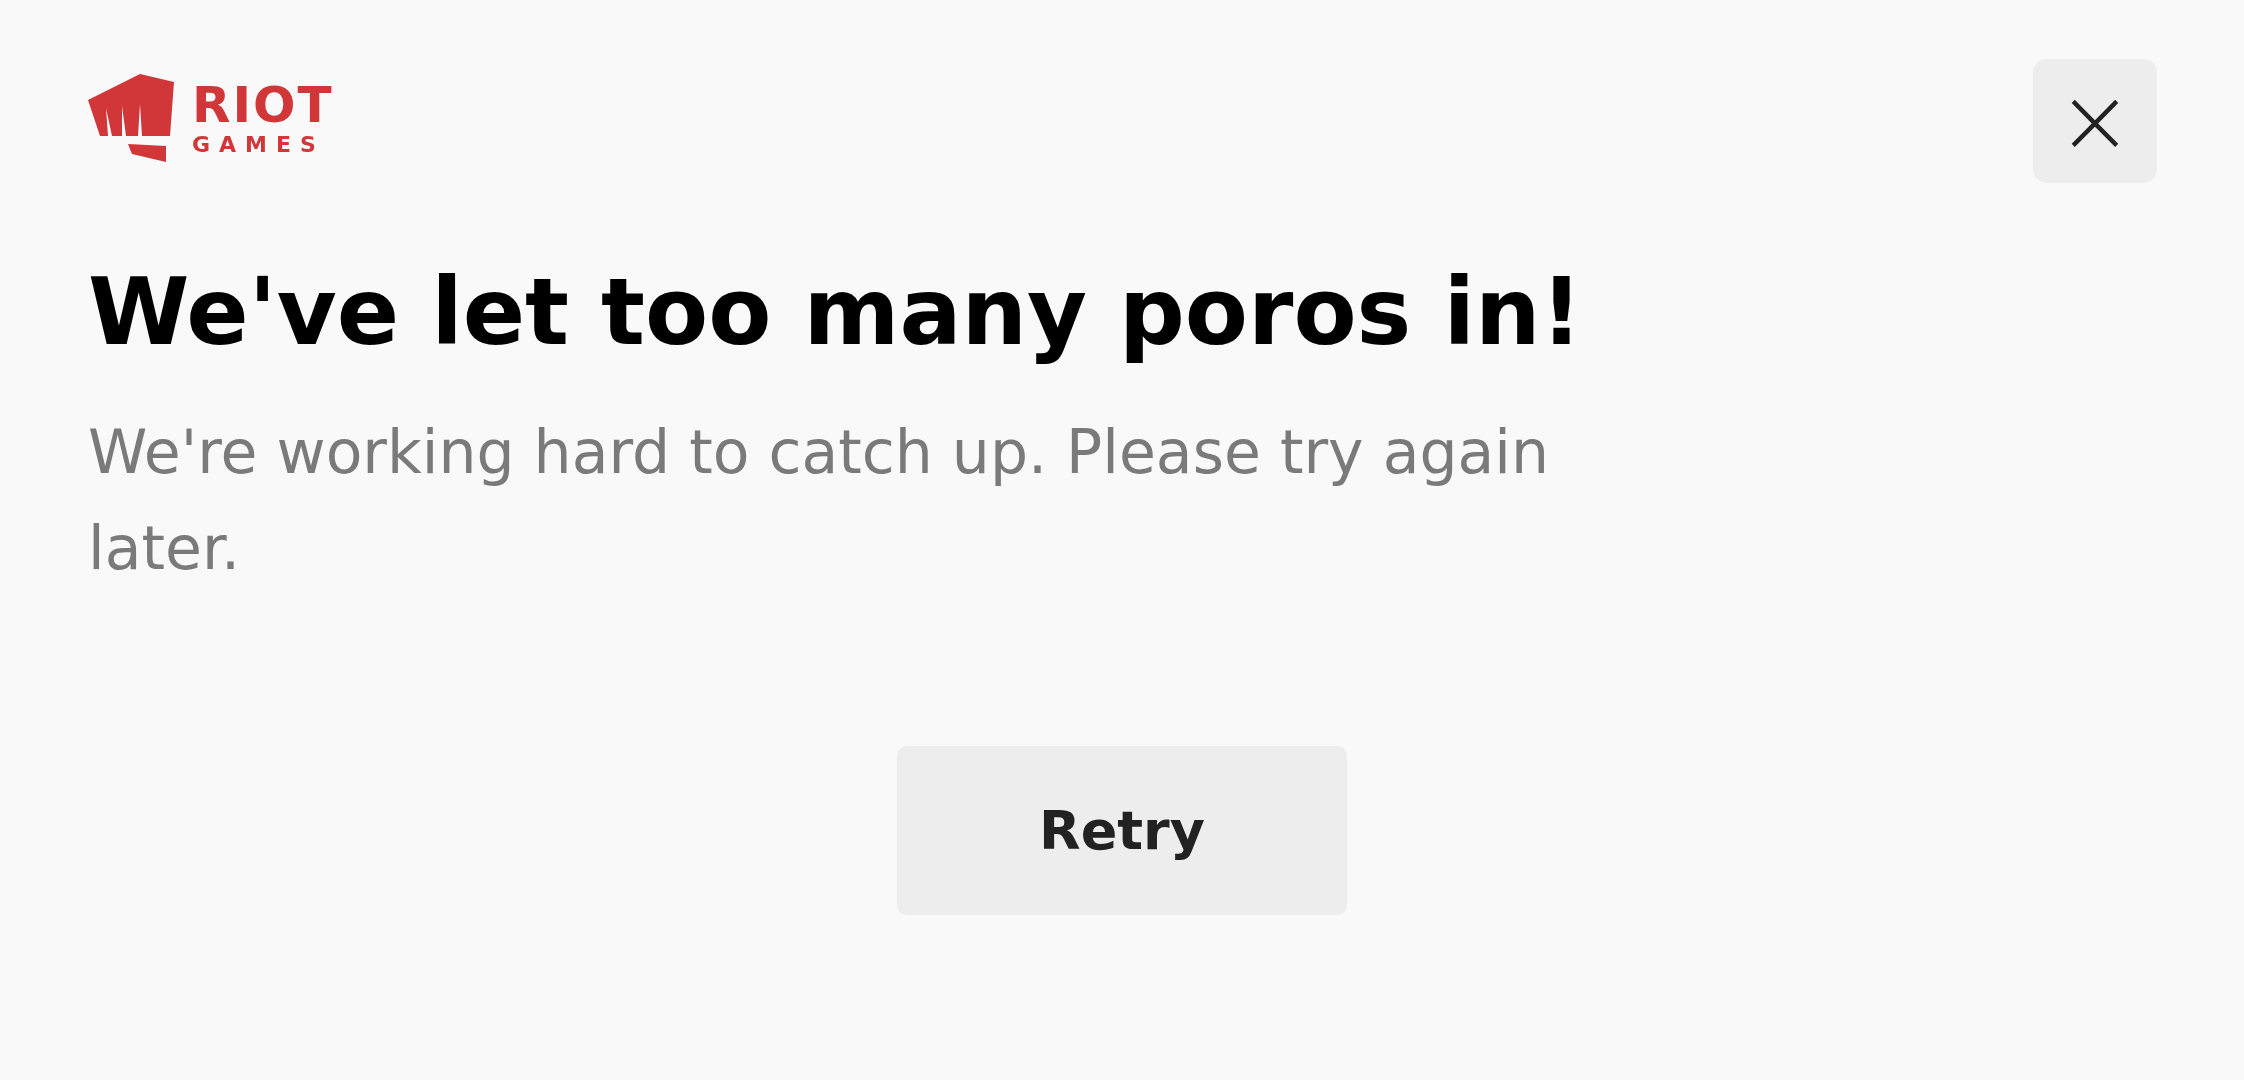 Image resolution: width=2244 pixels, height=1080 pixels. What do you see at coordinates (259, 145) in the screenshot?
I see `logo-subtitle: GAMES` at bounding box center [259, 145].